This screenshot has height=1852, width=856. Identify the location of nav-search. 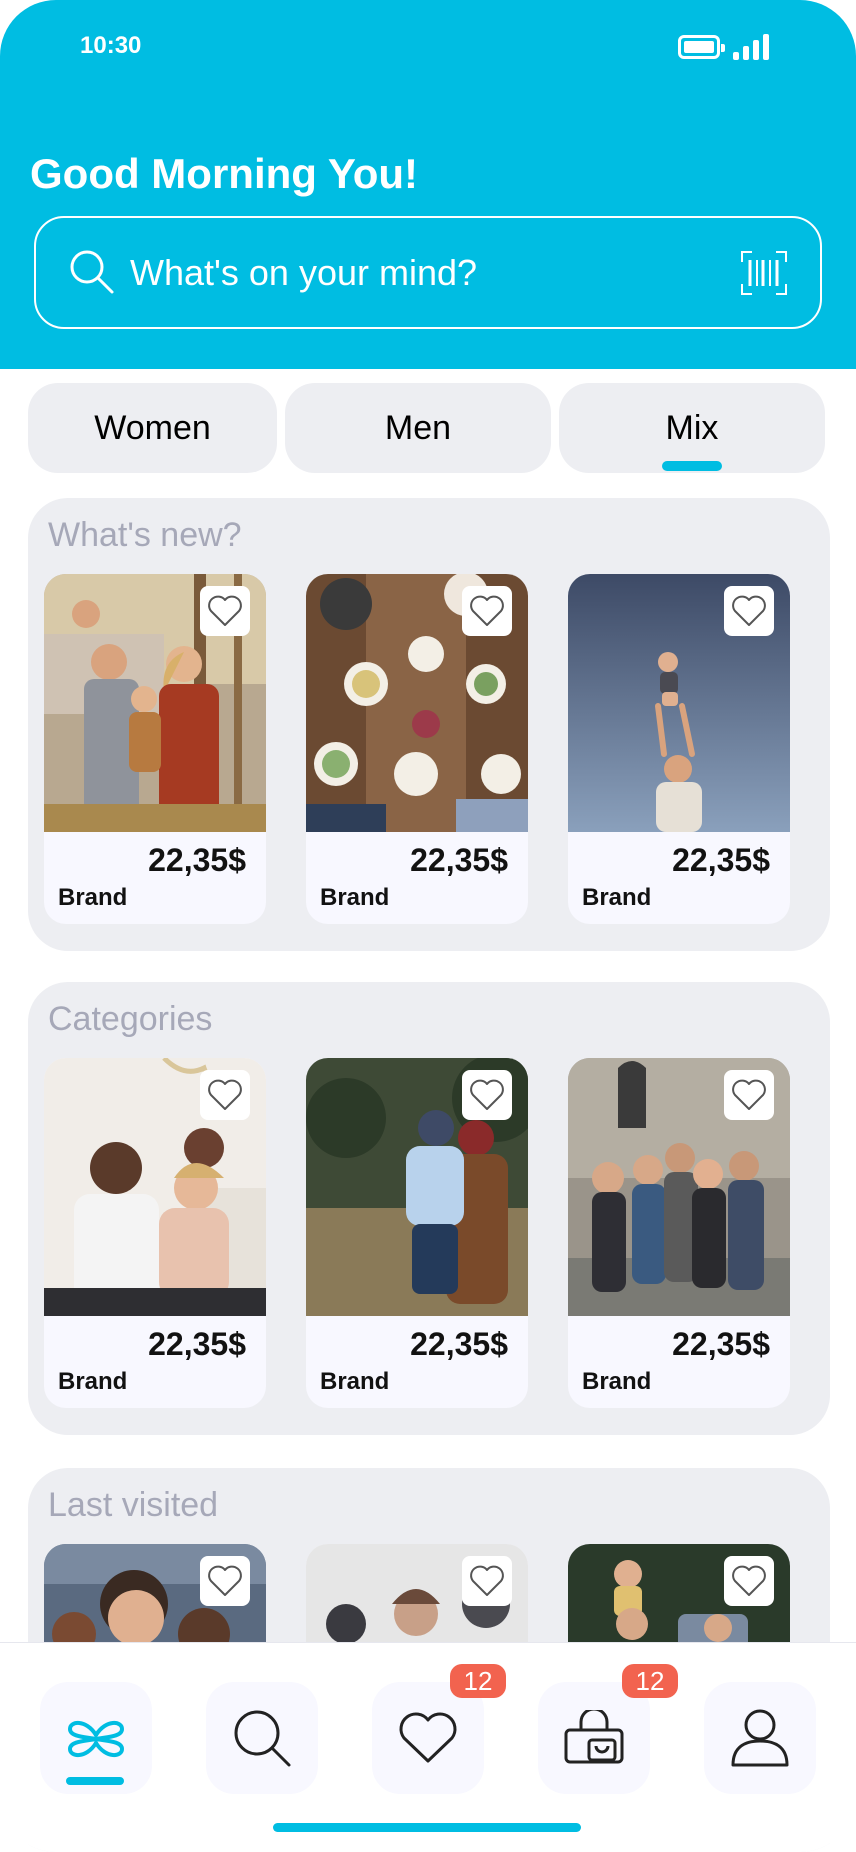
(262, 1738).